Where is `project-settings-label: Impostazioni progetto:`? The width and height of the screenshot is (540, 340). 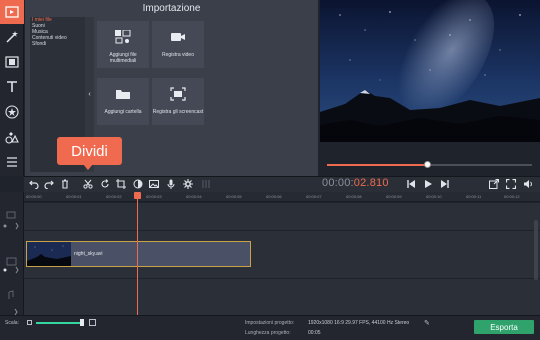
project-settings-label: Impostazioni progetto: is located at coordinates (270, 323).